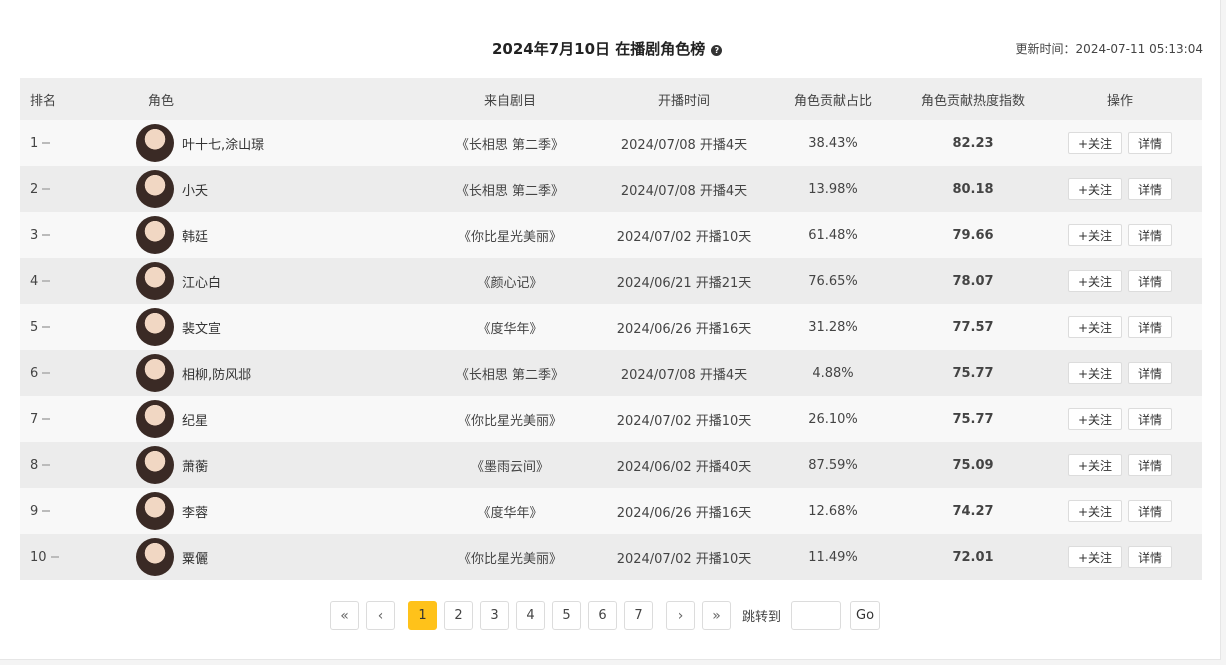 The image size is (1226, 665). I want to click on role-name: 纪星, so click(195, 419).